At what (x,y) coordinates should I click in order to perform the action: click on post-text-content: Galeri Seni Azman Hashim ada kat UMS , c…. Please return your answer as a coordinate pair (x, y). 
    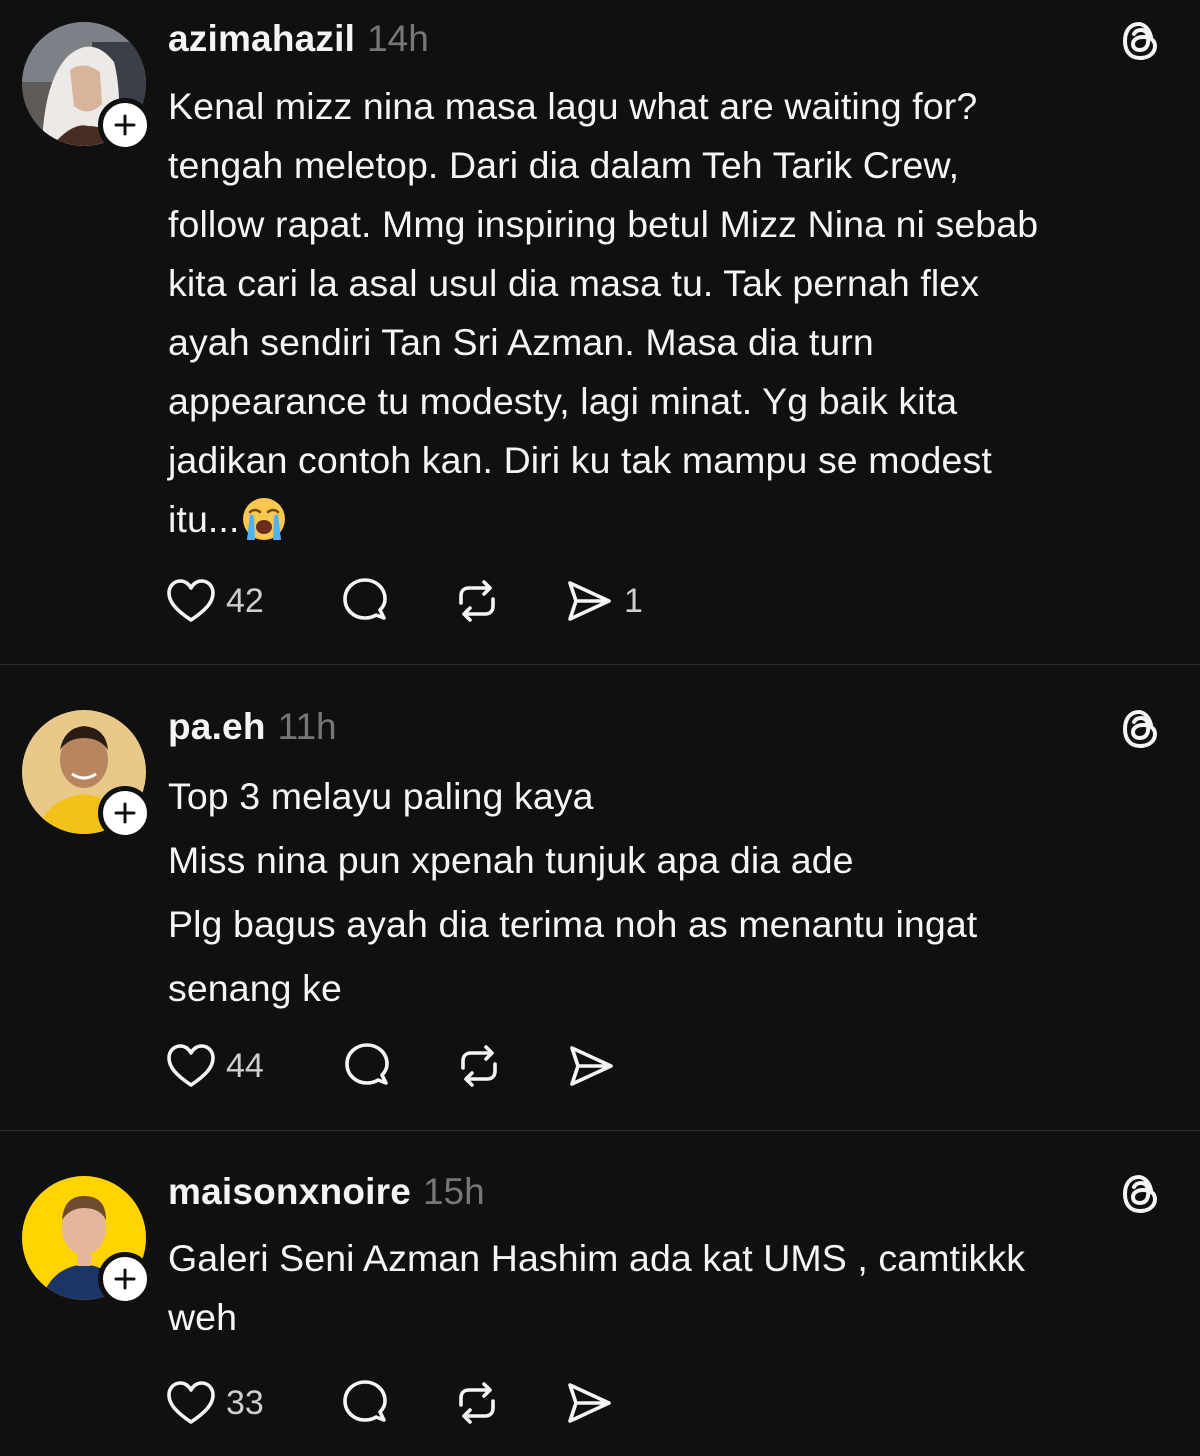
    Looking at the image, I should click on (597, 1287).